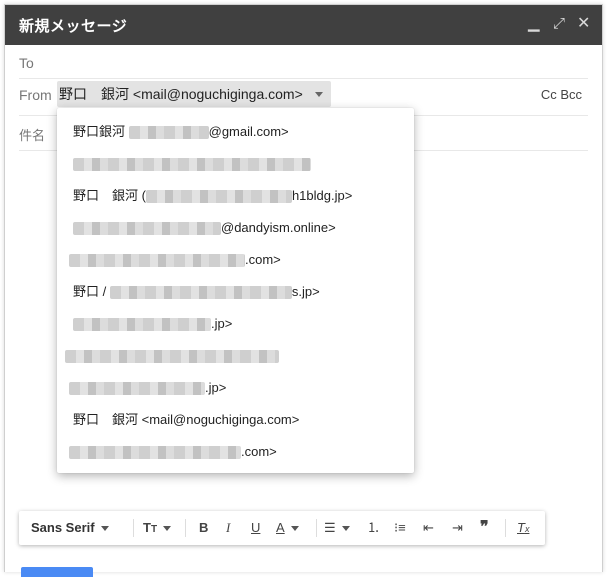 Image resolution: width=608 pixels, height=577 pixels. I want to click on from-label: From, so click(35, 95).